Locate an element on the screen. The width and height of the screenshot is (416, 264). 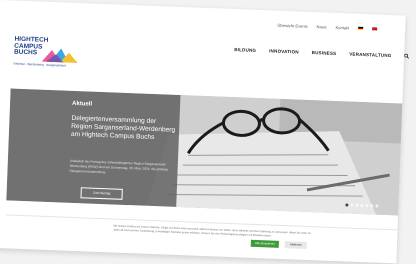
read-more-button: Zum Beitrag is located at coordinates (101, 193).